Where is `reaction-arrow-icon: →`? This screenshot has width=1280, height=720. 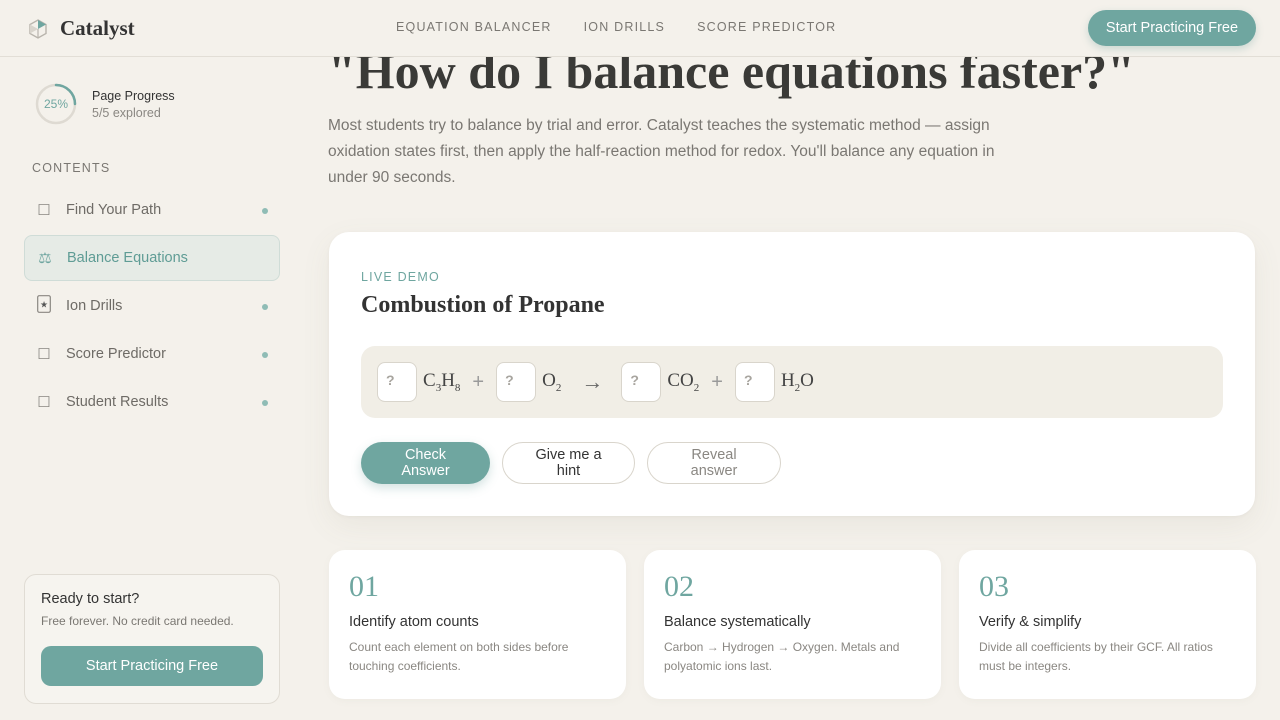
reaction-arrow-icon: → is located at coordinates (592, 381).